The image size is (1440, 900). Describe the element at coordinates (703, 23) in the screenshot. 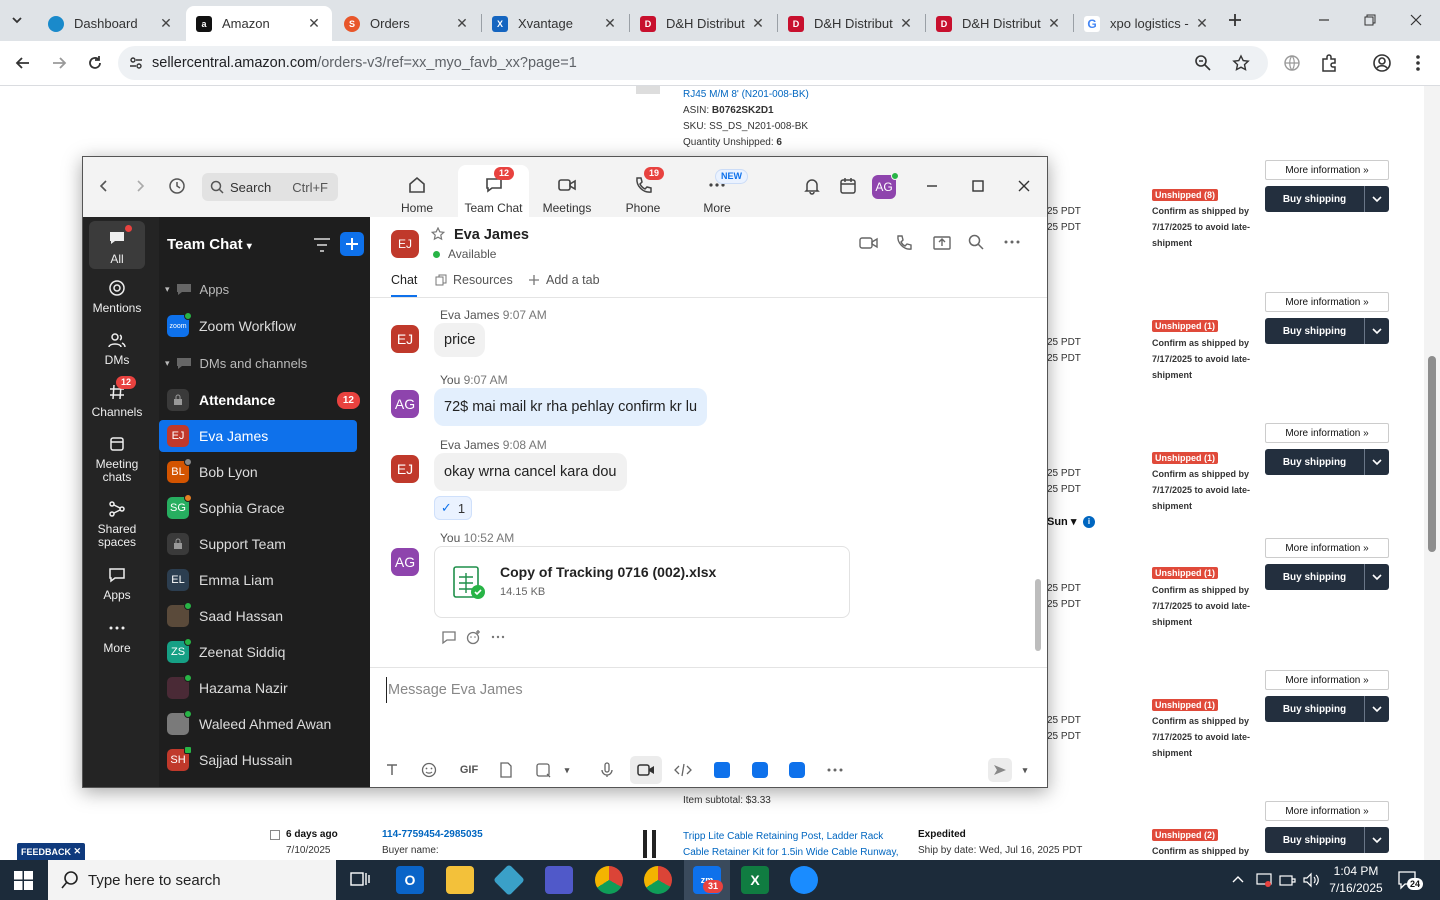

I see `browser-tab-dh-1: D D&H Distribut ✕` at that location.